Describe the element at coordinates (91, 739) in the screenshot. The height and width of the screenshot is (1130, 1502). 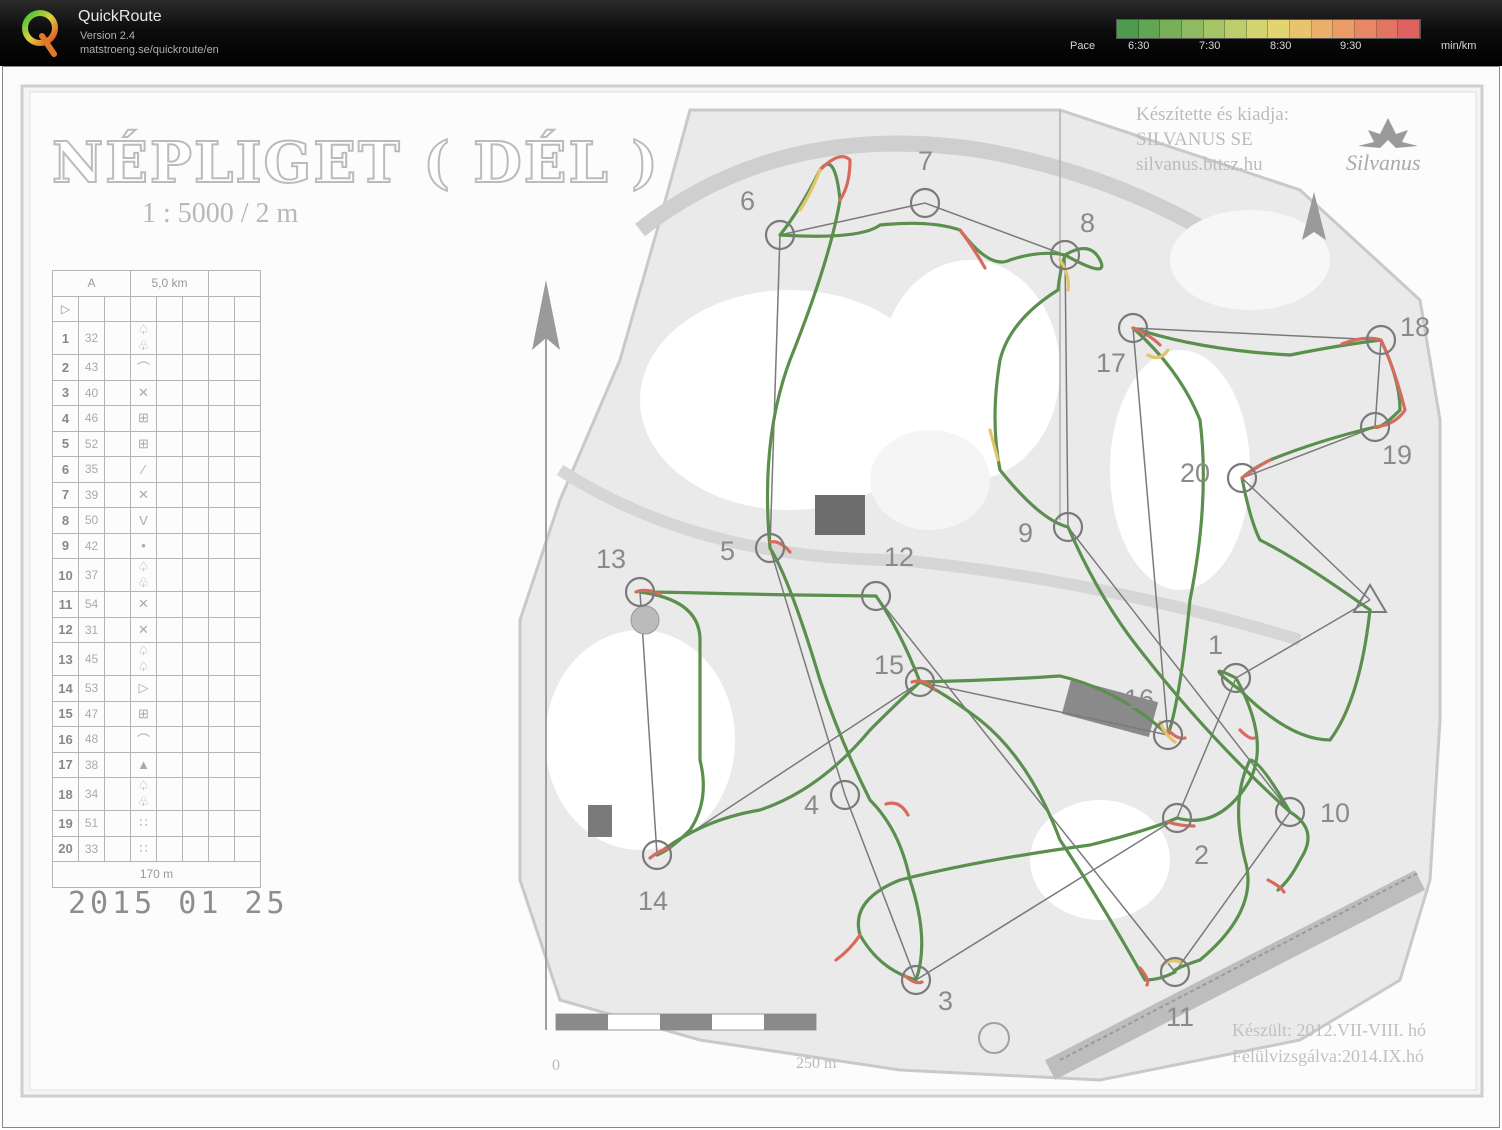
I see `description-code: 48` at that location.